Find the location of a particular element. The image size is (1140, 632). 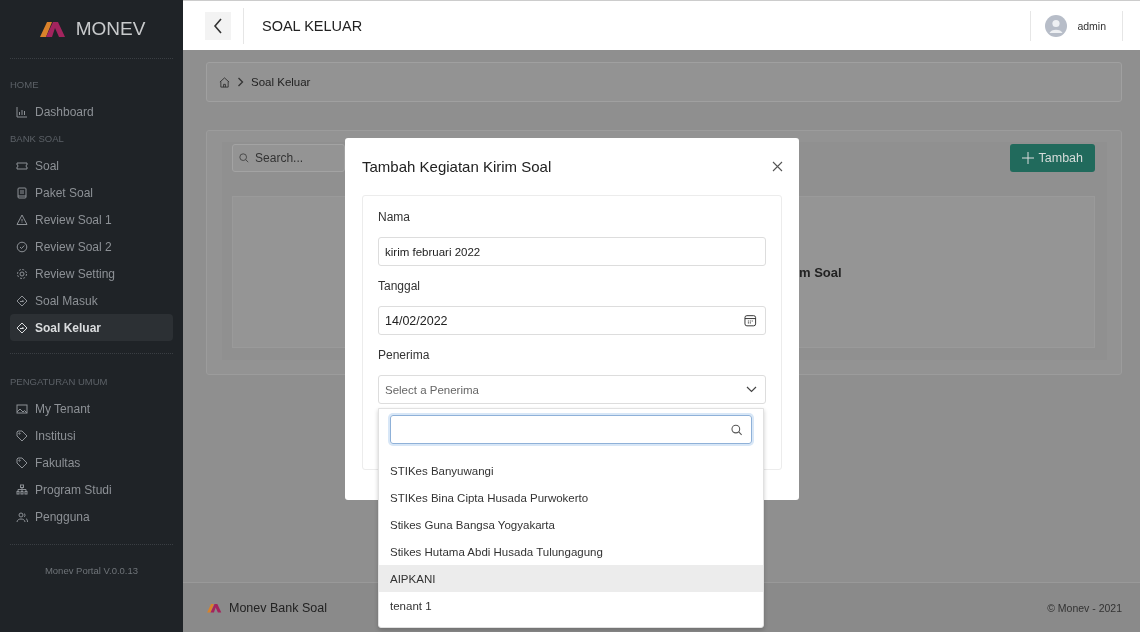

section-heading: HOME is located at coordinates (25, 84).